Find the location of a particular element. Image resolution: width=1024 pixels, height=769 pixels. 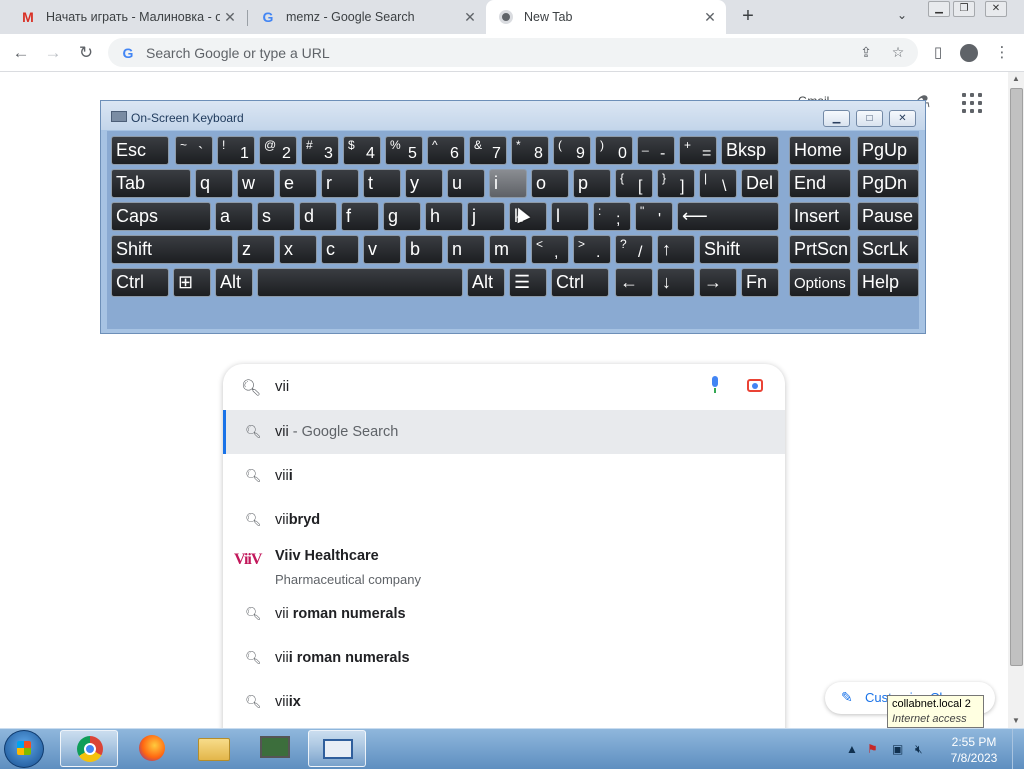

key-m: m is located at coordinates (508, 249).